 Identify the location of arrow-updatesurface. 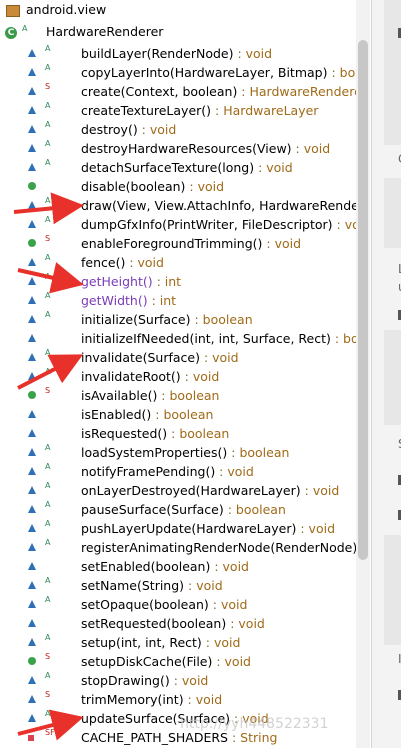
(50, 725).